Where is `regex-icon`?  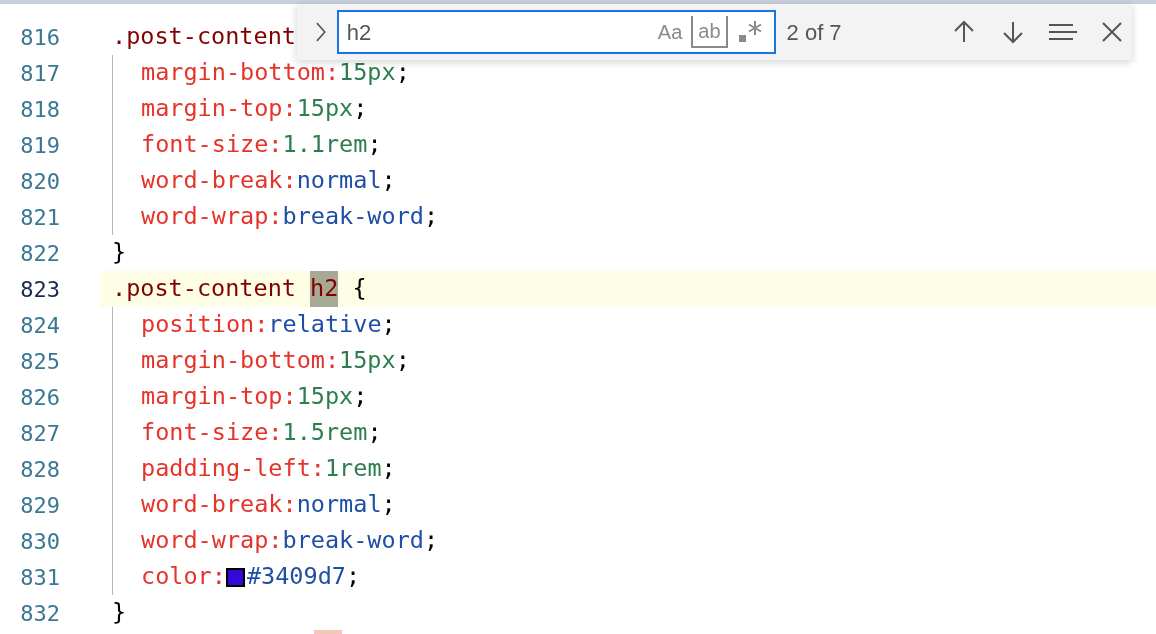 regex-icon is located at coordinates (749, 32).